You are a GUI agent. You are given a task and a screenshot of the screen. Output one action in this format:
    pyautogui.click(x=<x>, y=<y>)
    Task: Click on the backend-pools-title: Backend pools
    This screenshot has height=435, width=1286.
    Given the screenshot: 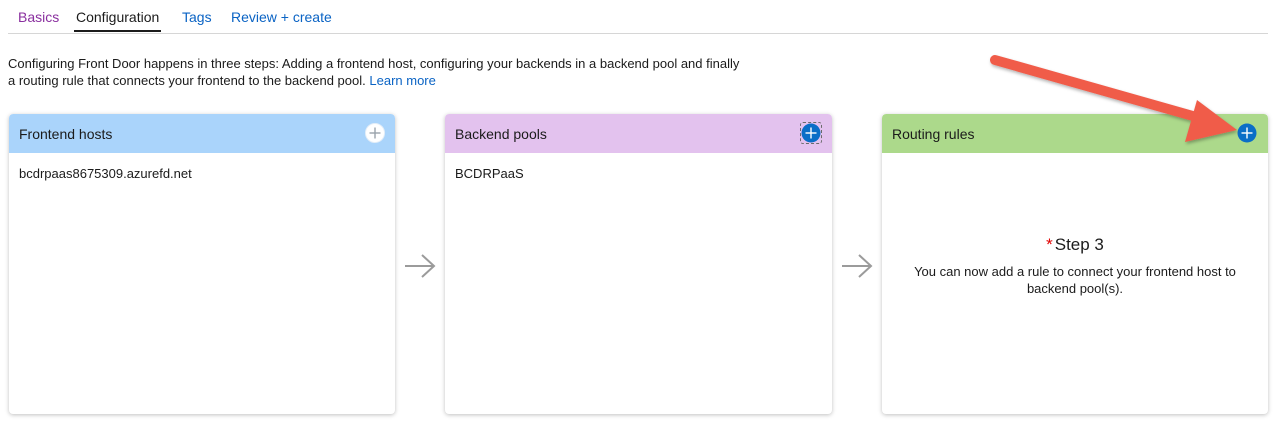 What is the action you would take?
    pyautogui.click(x=501, y=134)
    